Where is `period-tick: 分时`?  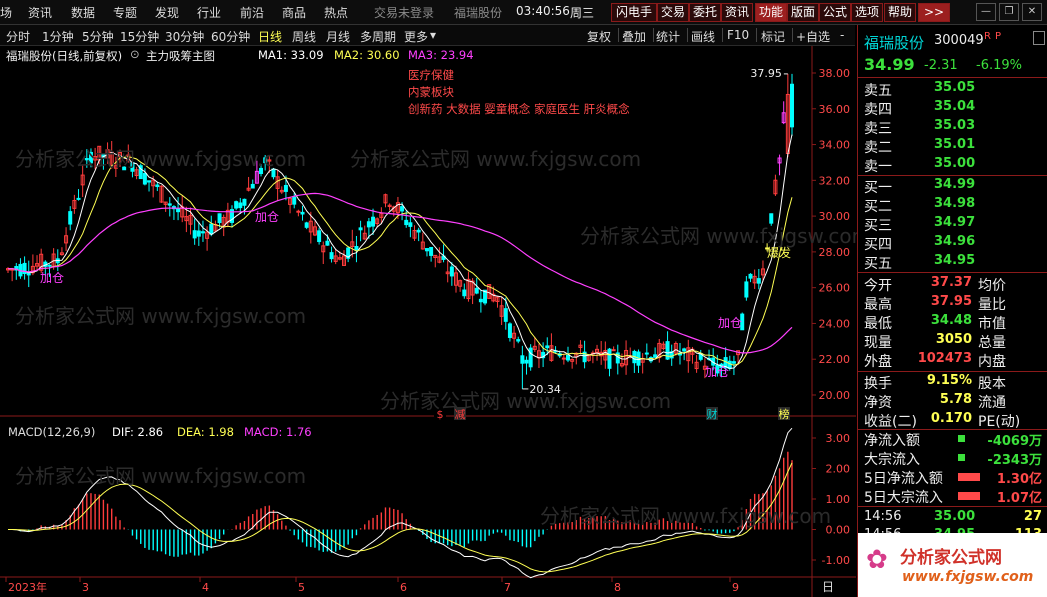
period-tick: 分时 is located at coordinates (18, 36).